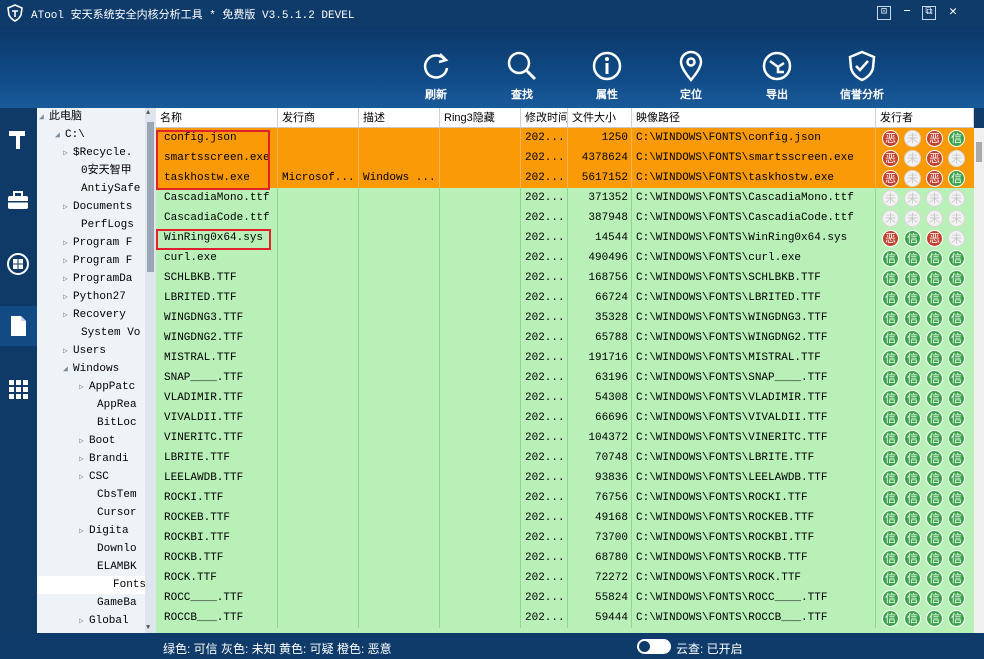  Describe the element at coordinates (399, 118) in the screenshot. I see `column-header: 描述` at that location.